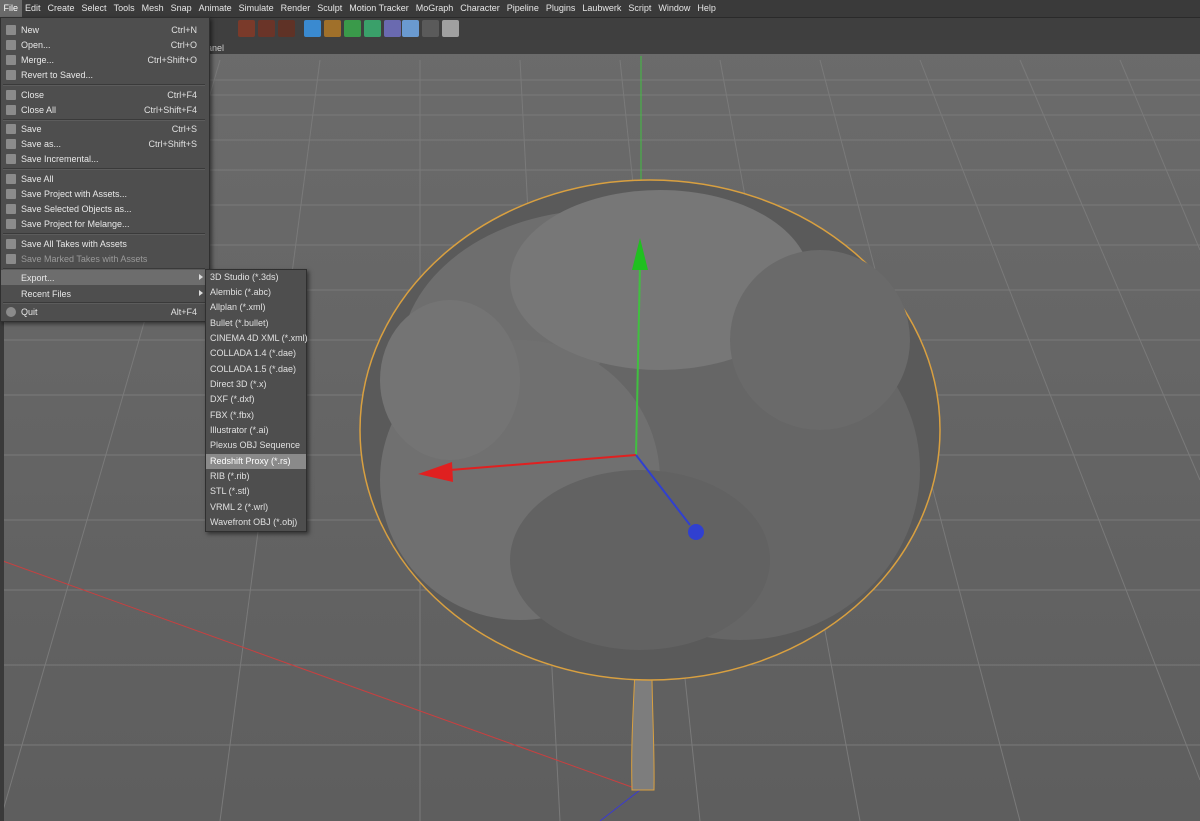 This screenshot has width=1200, height=821. I want to click on camera-icon, so click(430, 28).